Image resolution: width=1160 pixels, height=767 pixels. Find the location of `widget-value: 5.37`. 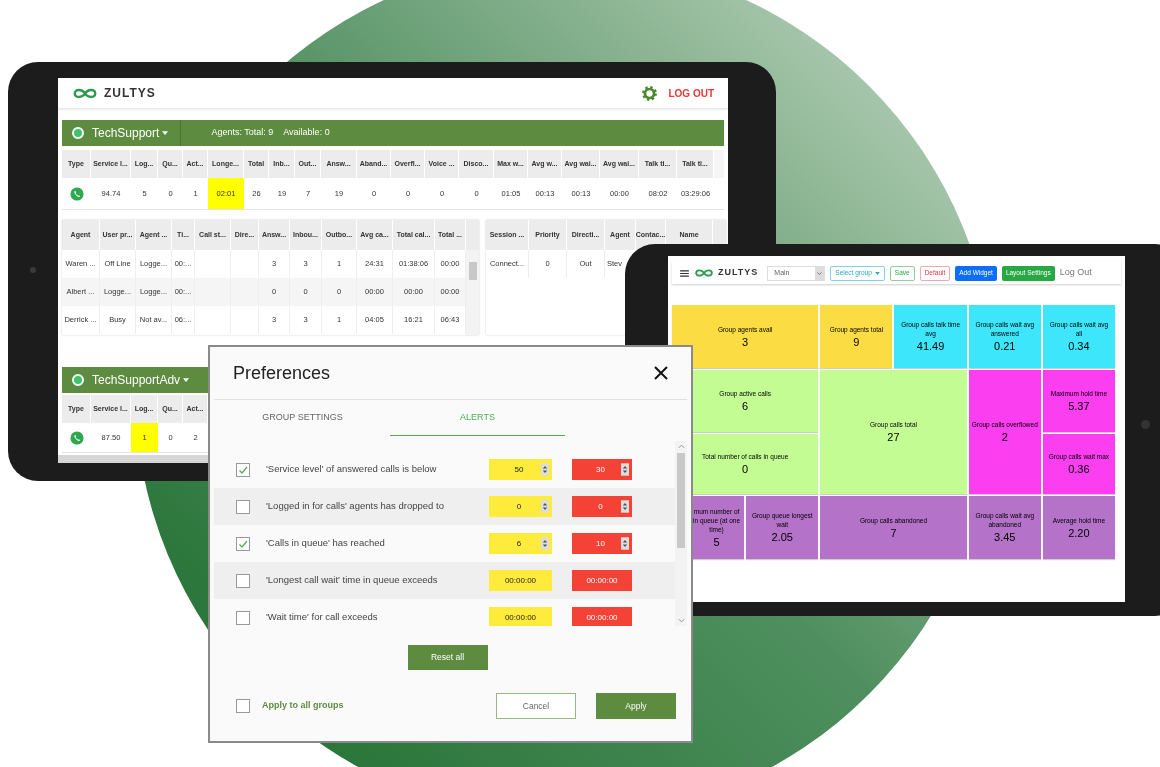

widget-value: 5.37 is located at coordinates (1079, 406).